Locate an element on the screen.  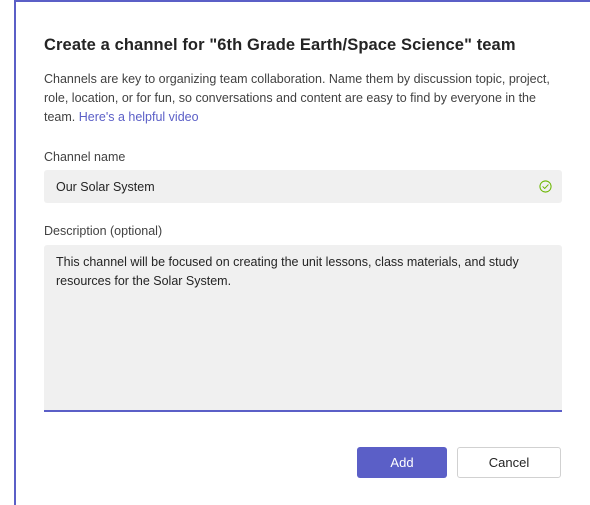
check-circle-icon is located at coordinates (545, 186).